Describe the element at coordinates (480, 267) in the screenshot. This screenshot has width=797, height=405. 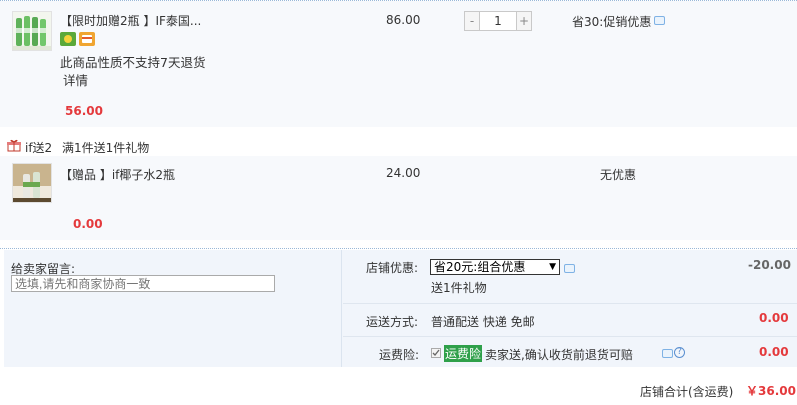
I see `shop-discount-selected: 省20元:组合优惠` at that location.